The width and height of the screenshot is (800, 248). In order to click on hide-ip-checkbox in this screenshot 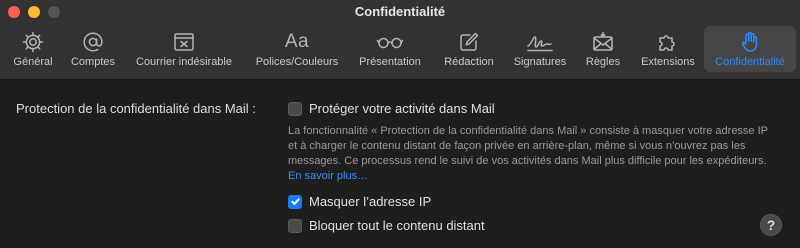, I will do `click(295, 201)`.